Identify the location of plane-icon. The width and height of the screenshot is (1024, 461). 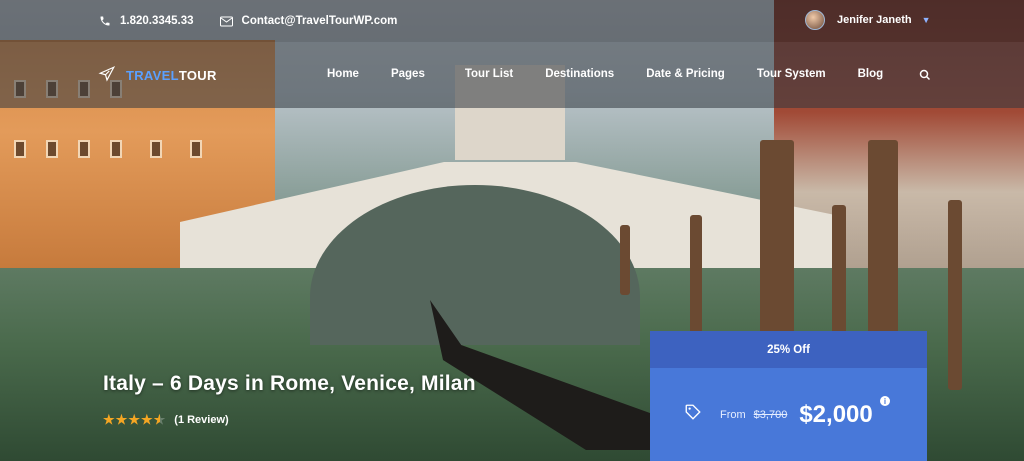
(107, 75).